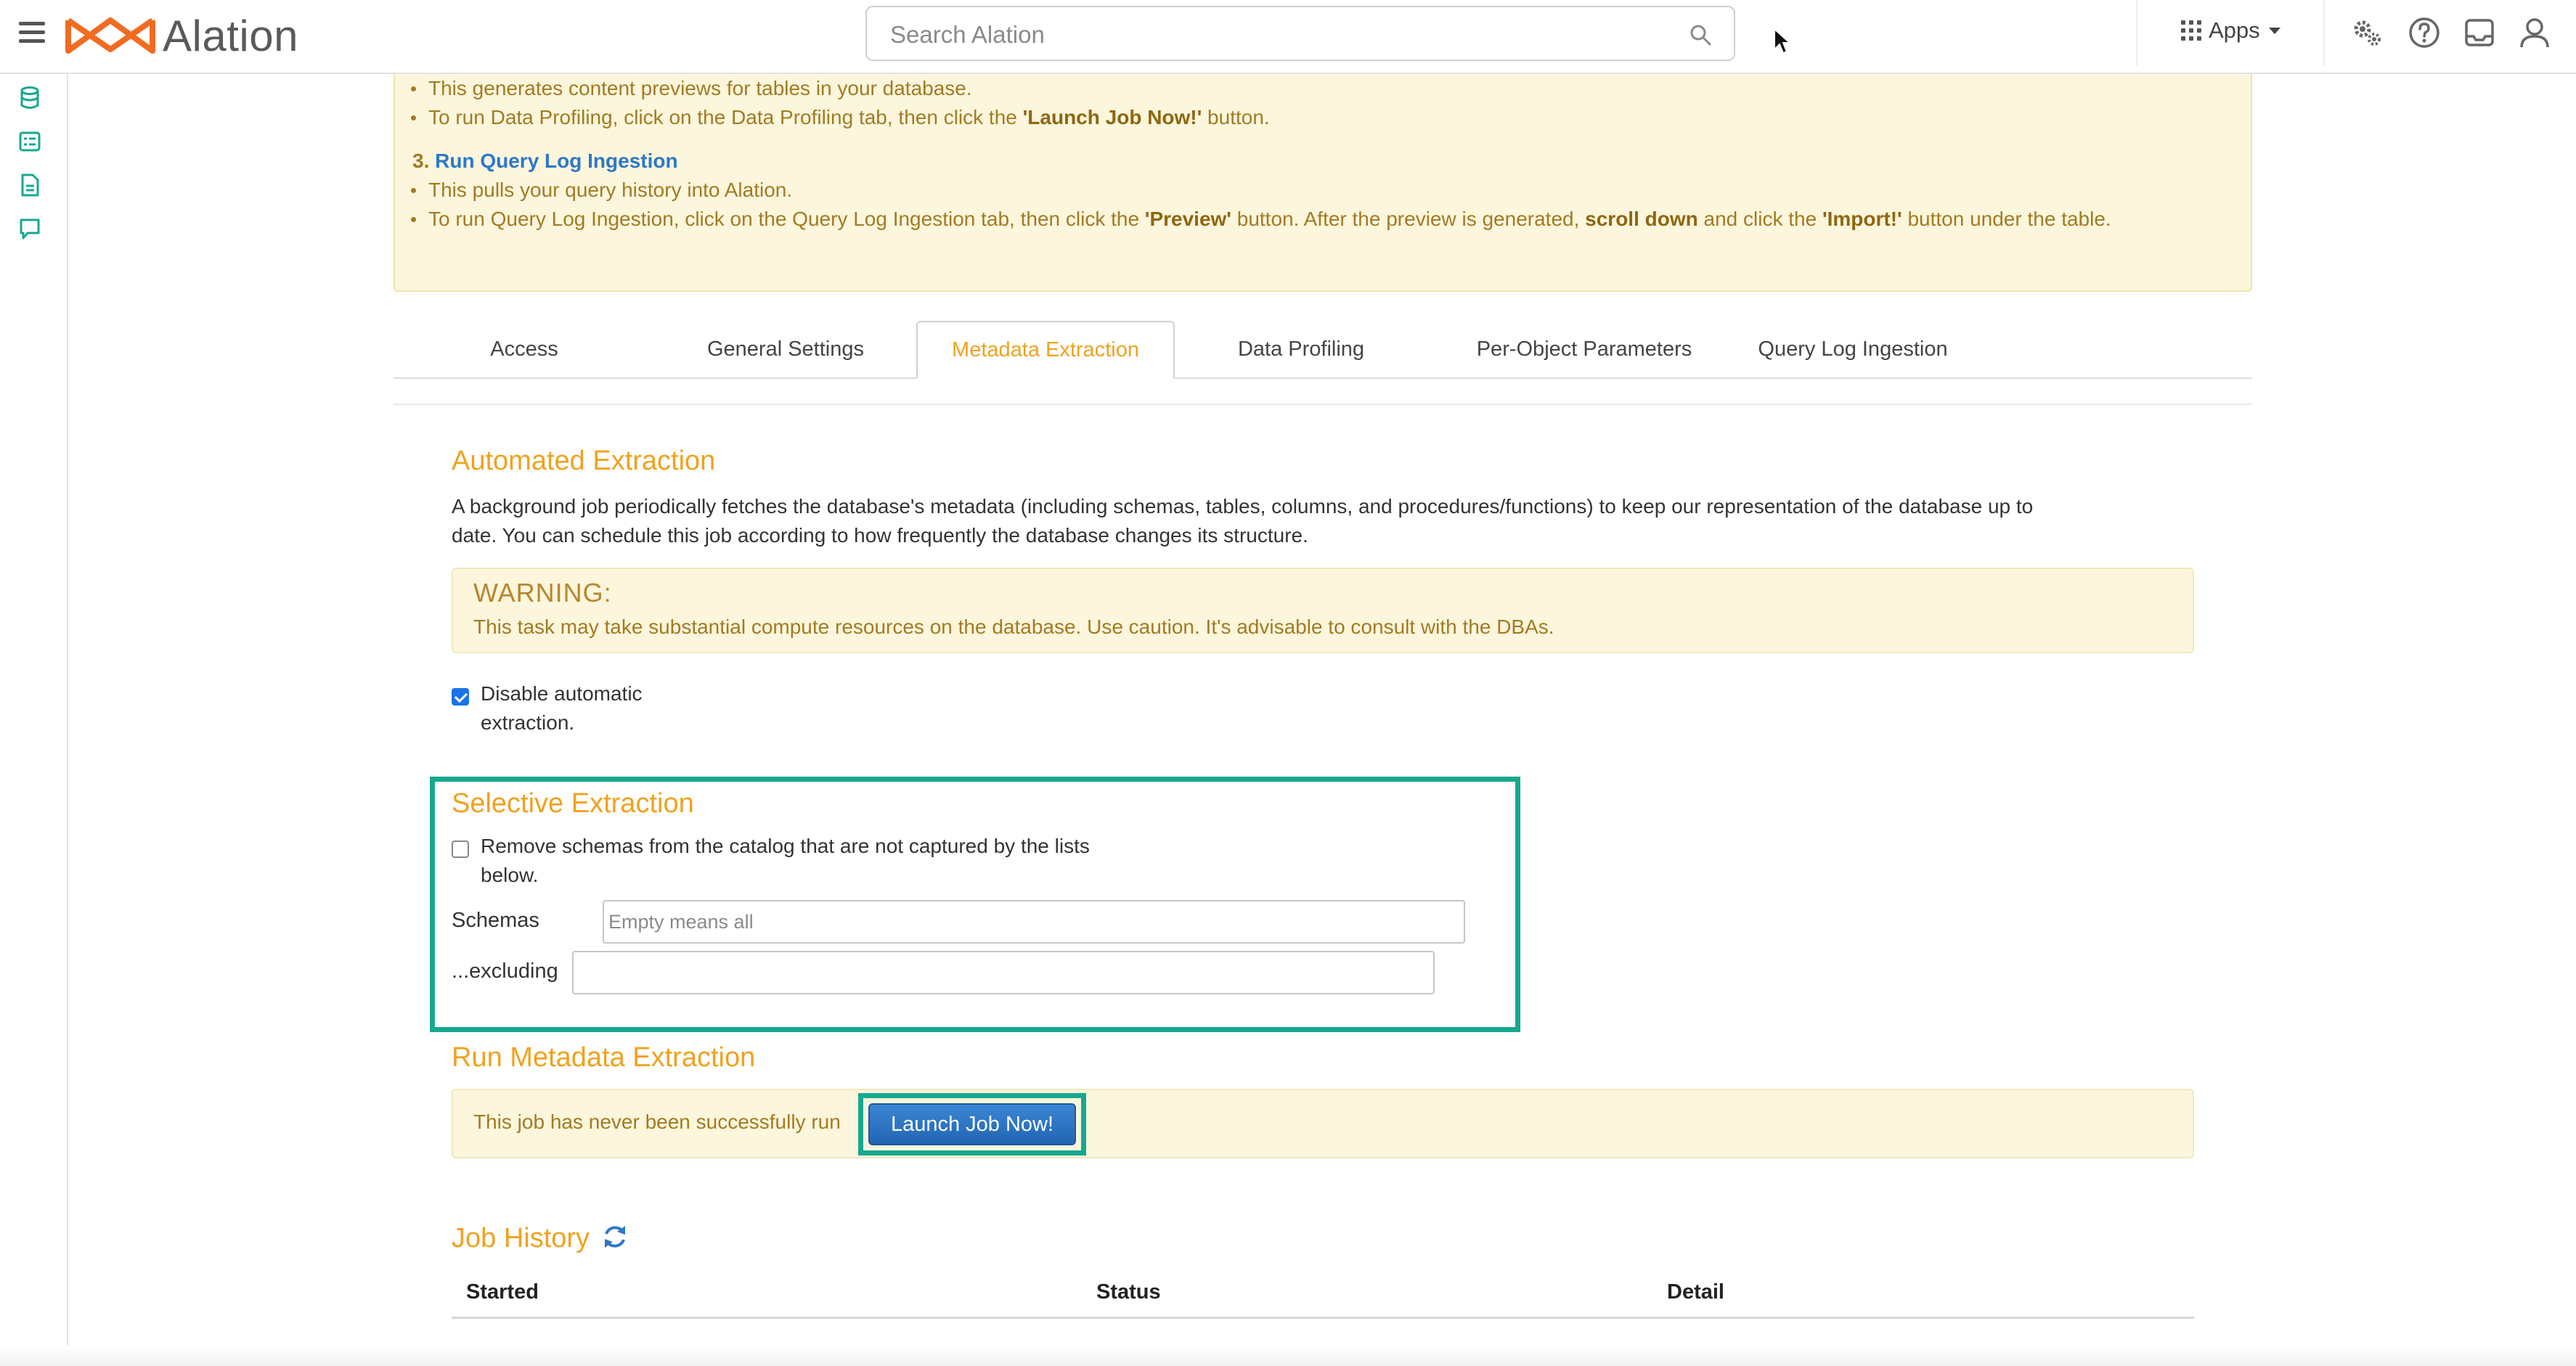 Image resolution: width=2576 pixels, height=1366 pixels. Describe the element at coordinates (2479, 33) in the screenshot. I see `inbox-icon` at that location.